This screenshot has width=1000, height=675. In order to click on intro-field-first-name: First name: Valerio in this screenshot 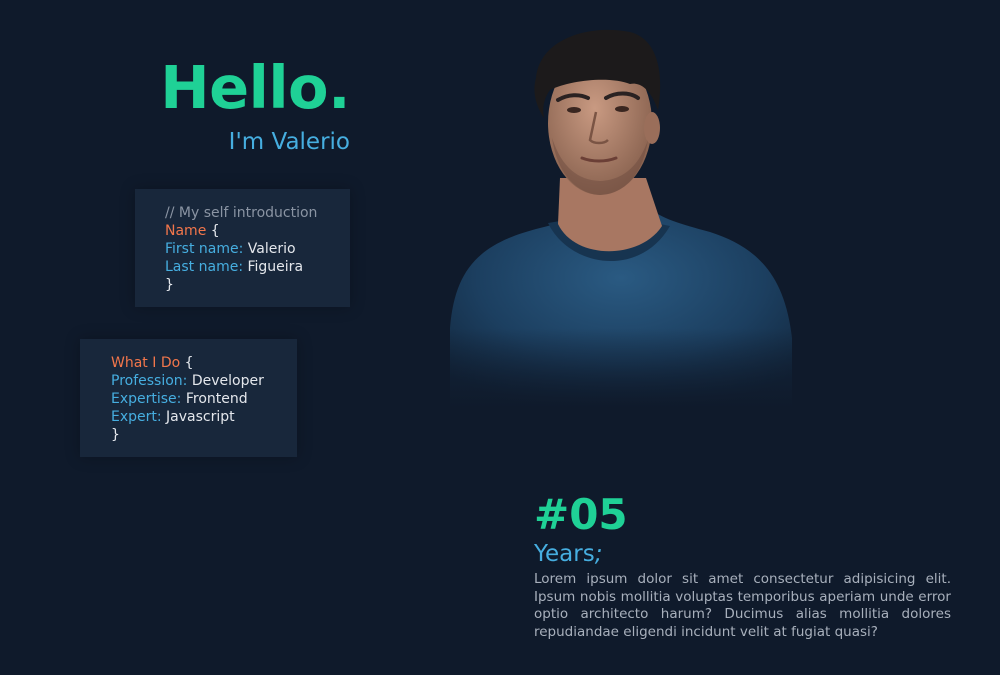, I will do `click(257, 249)`.